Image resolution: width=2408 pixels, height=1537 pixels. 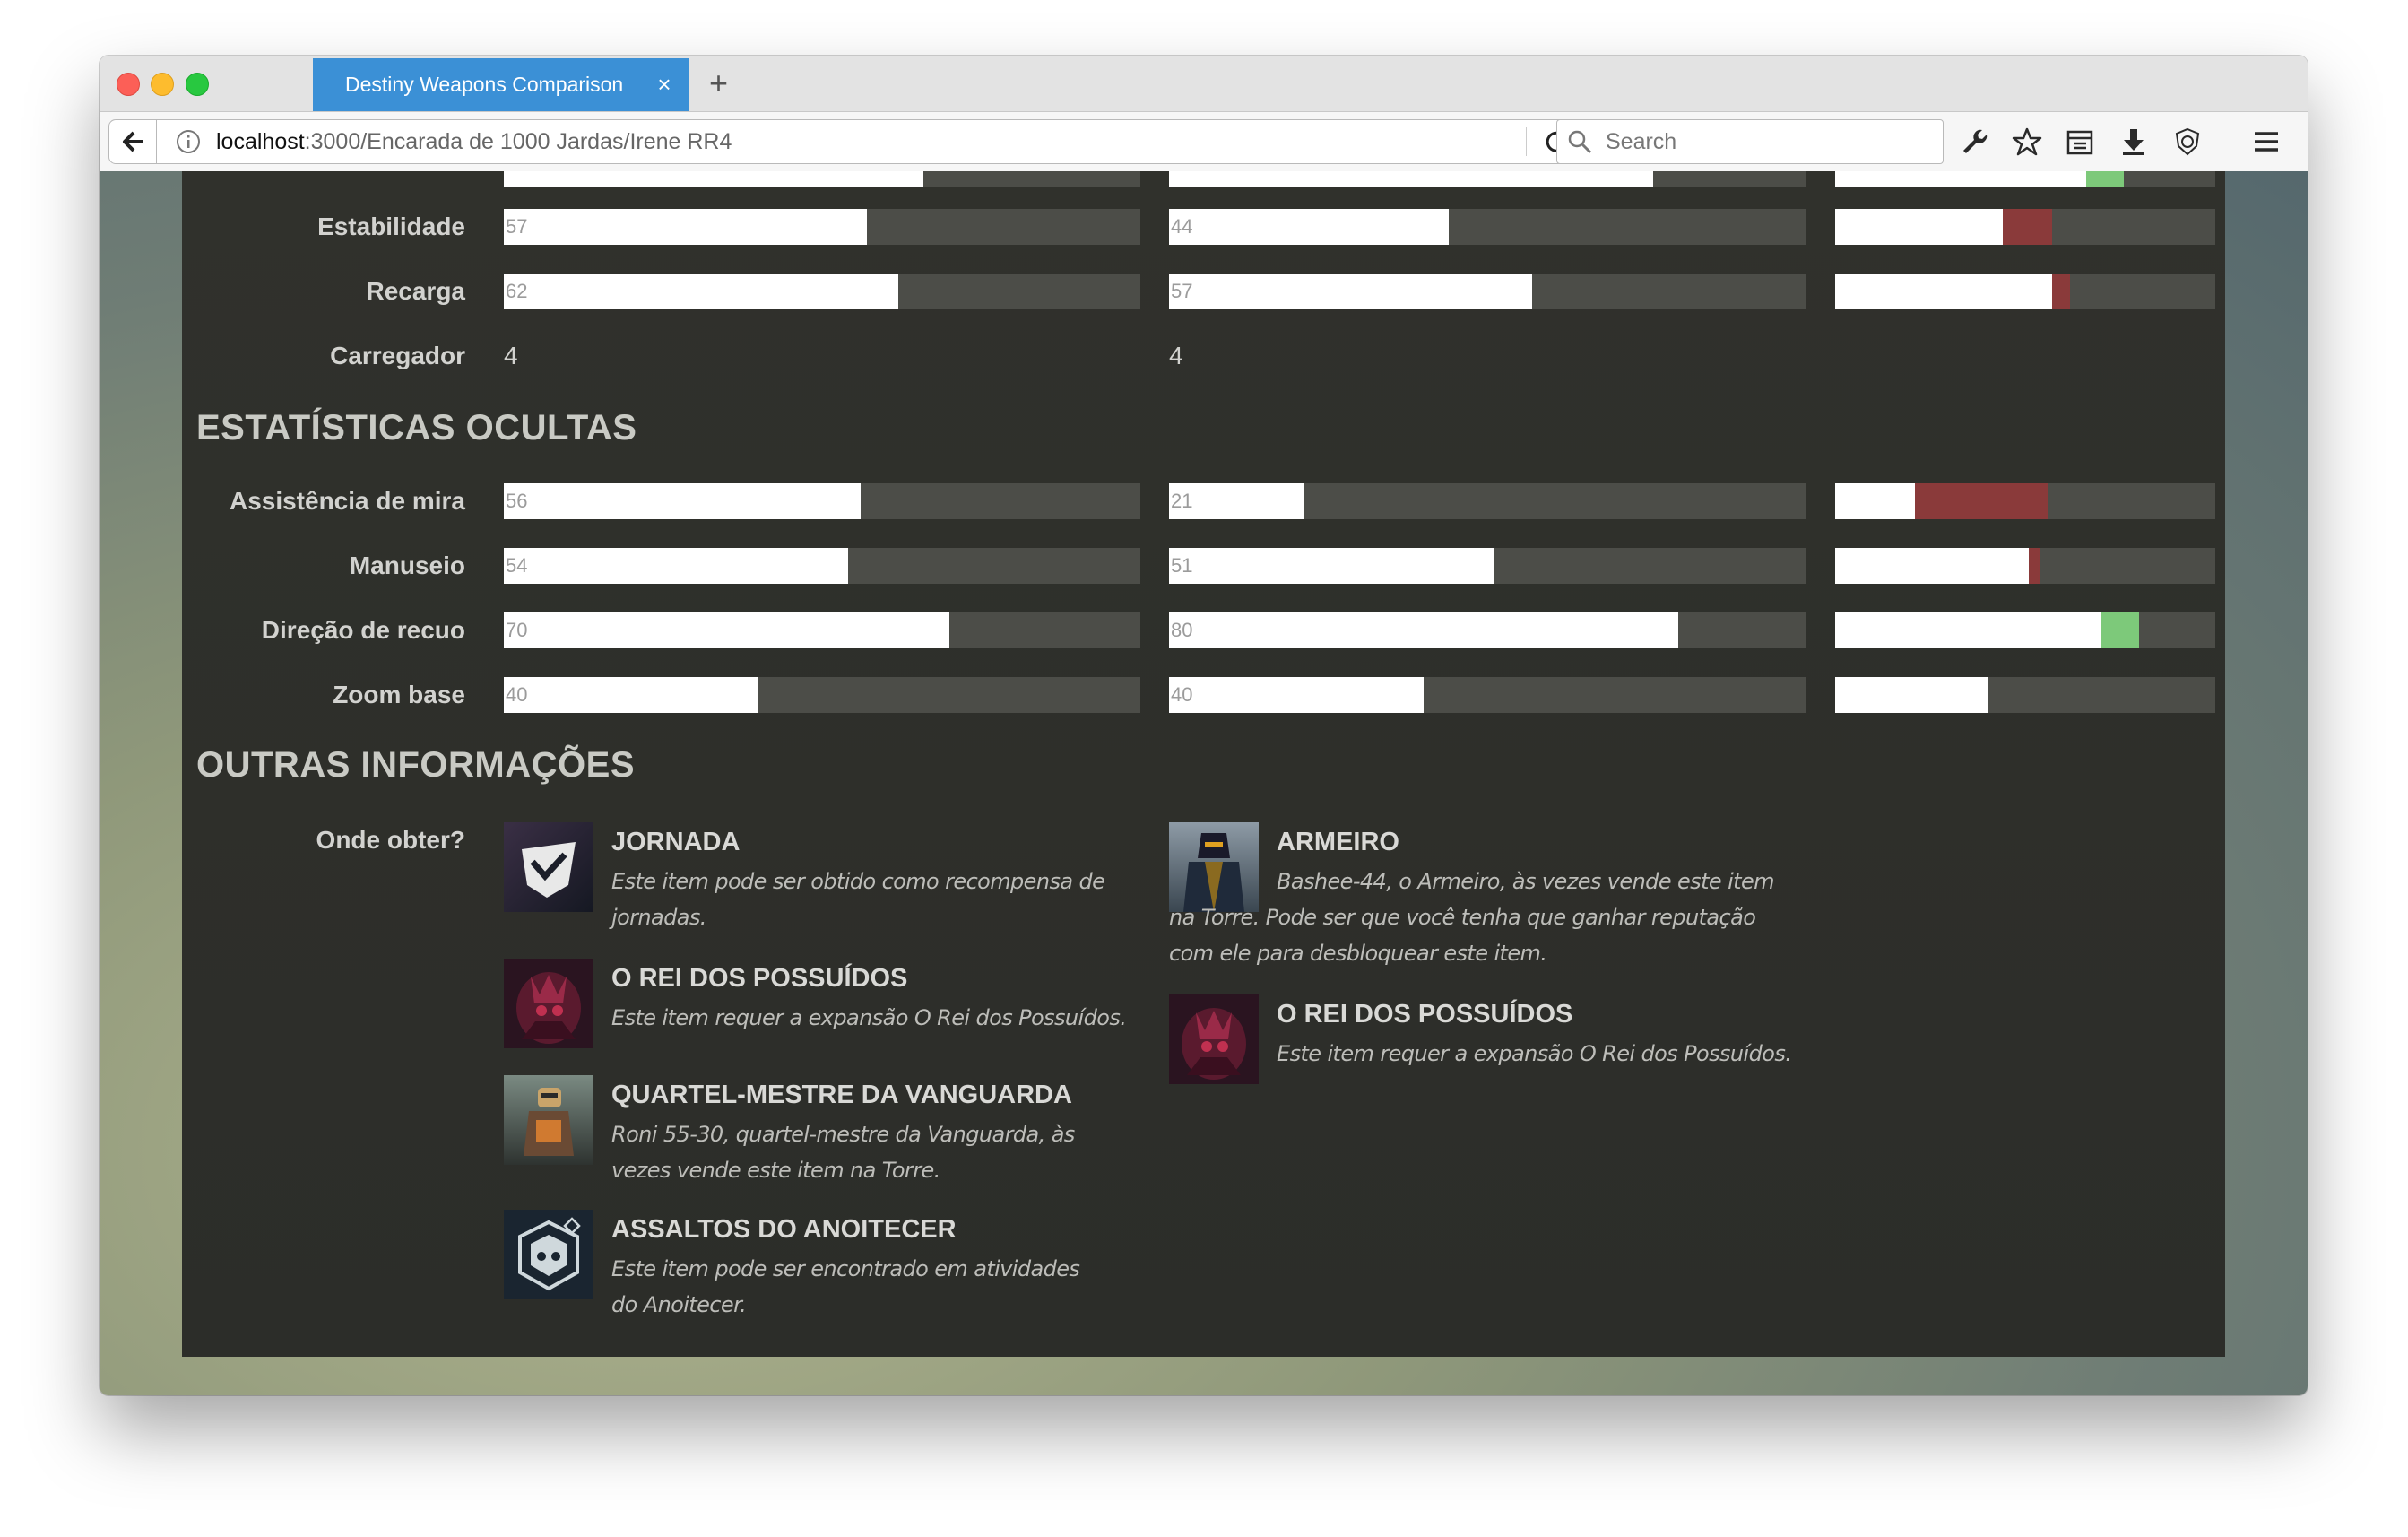 I want to click on source-title: JORNADA, so click(x=676, y=842).